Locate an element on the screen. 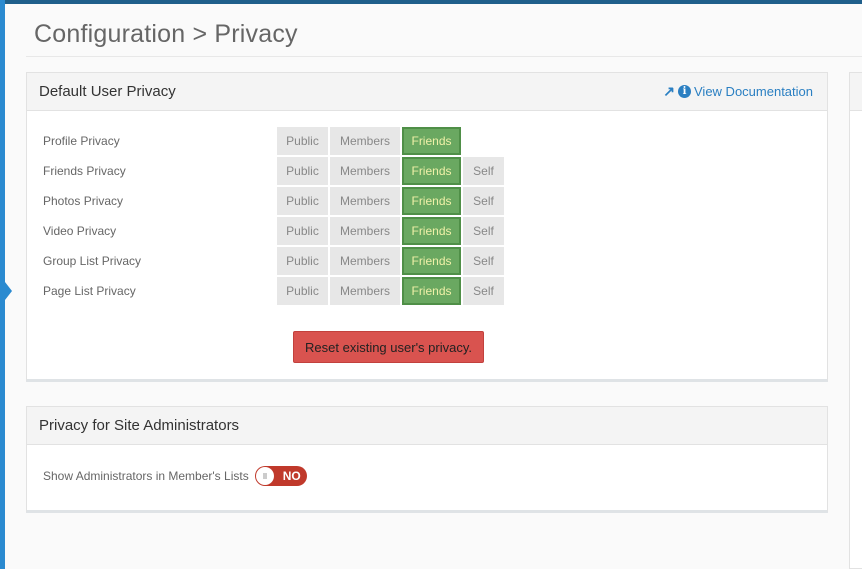 This screenshot has width=862, height=569. toggle-knob is located at coordinates (264, 476).